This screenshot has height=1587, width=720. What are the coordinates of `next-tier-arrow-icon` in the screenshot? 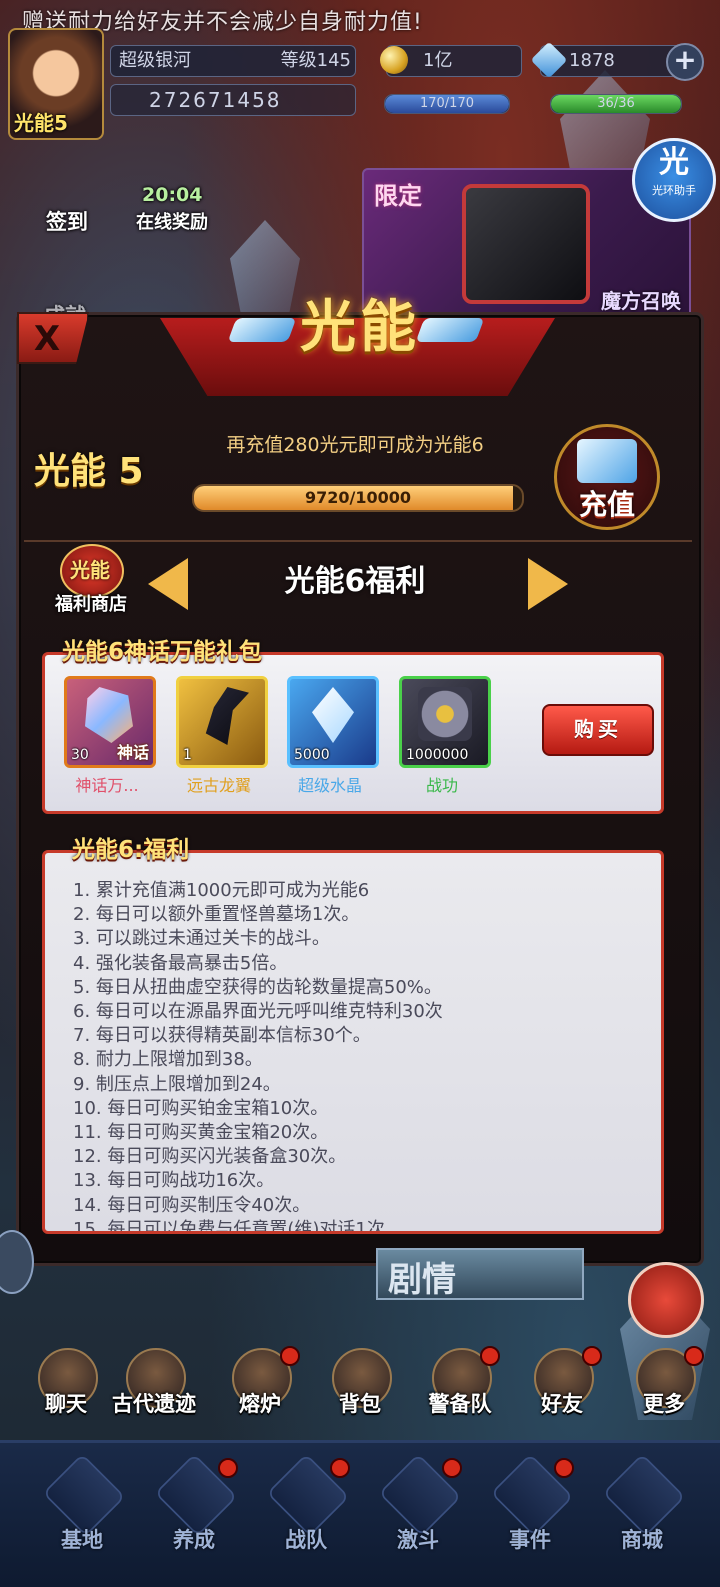 It's located at (548, 584).